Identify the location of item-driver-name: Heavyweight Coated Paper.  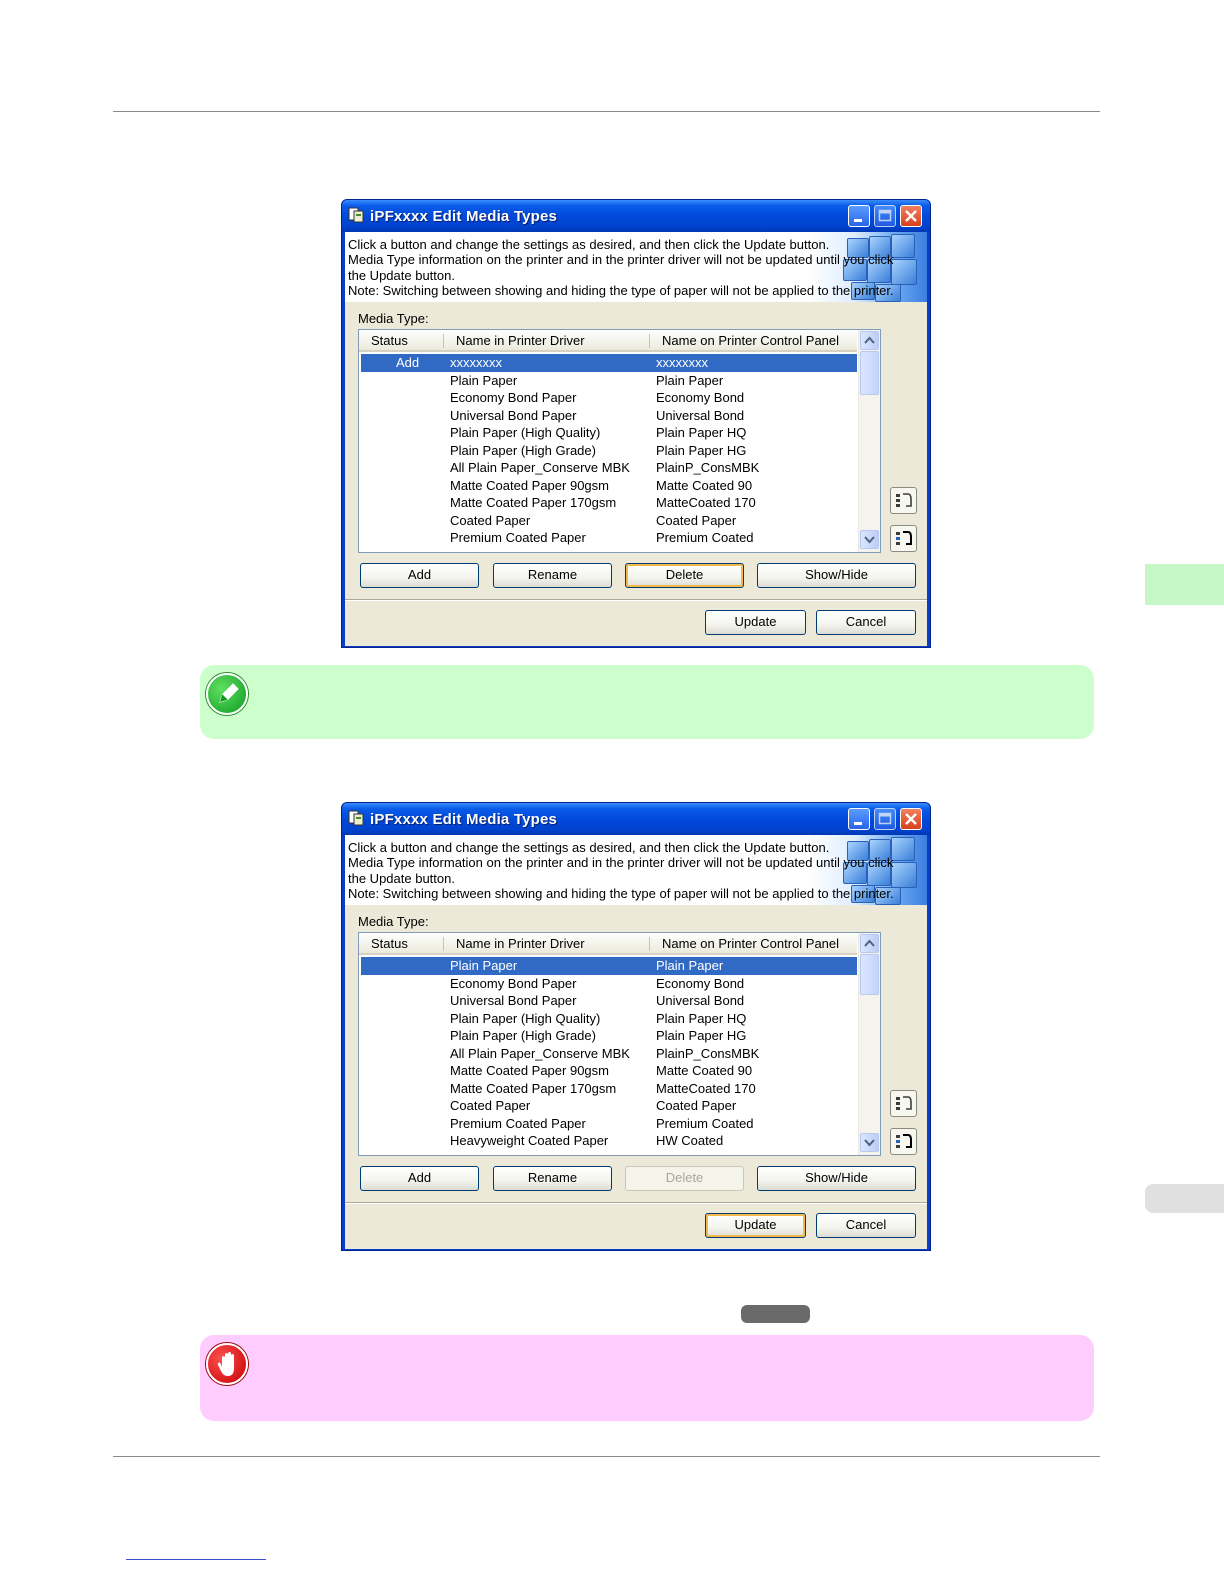
(529, 1140).